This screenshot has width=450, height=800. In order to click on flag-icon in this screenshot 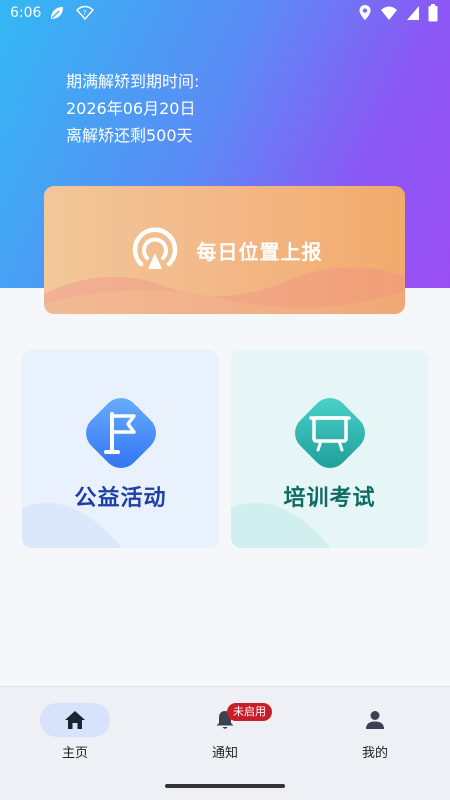, I will do `click(121, 433)`.